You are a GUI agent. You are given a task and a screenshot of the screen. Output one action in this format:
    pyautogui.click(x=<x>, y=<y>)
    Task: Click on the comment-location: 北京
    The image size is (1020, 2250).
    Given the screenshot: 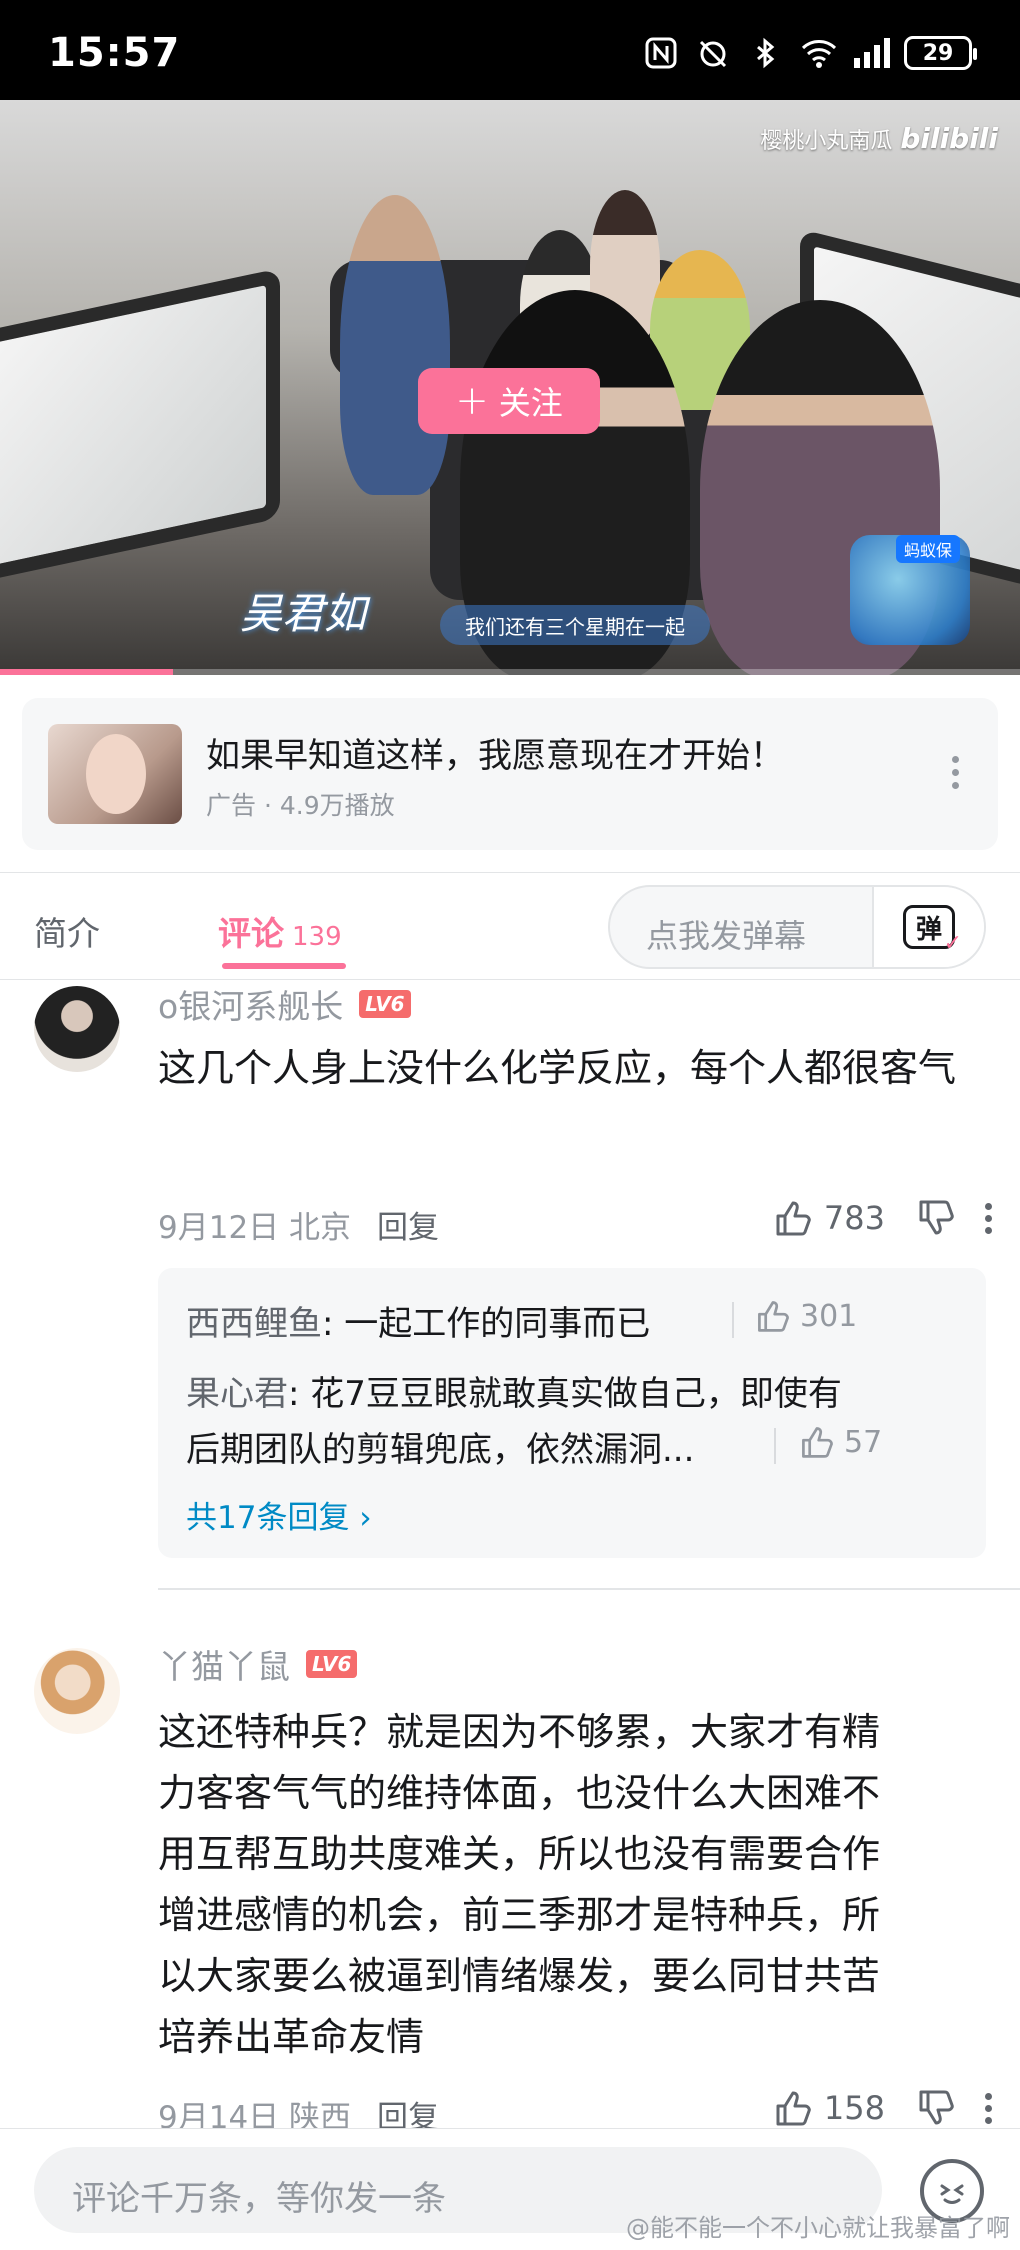 What is the action you would take?
    pyautogui.click(x=320, y=1228)
    